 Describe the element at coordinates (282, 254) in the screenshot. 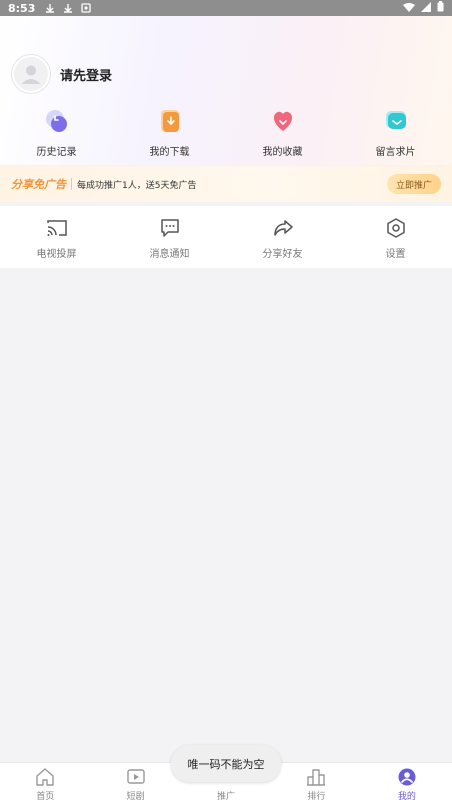

I see `tool-label: 分享好友` at that location.